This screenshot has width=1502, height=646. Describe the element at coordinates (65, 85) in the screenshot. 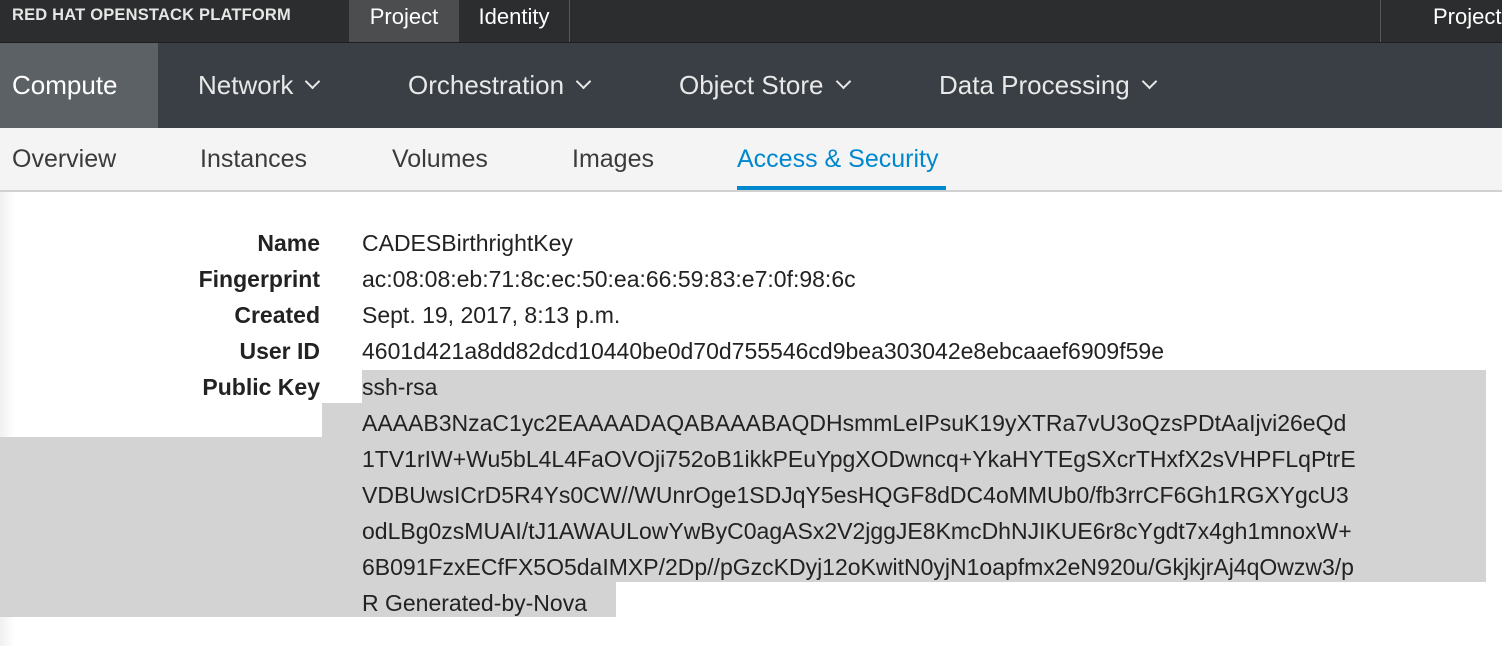

I see `nav-compute-label: Compute` at that location.